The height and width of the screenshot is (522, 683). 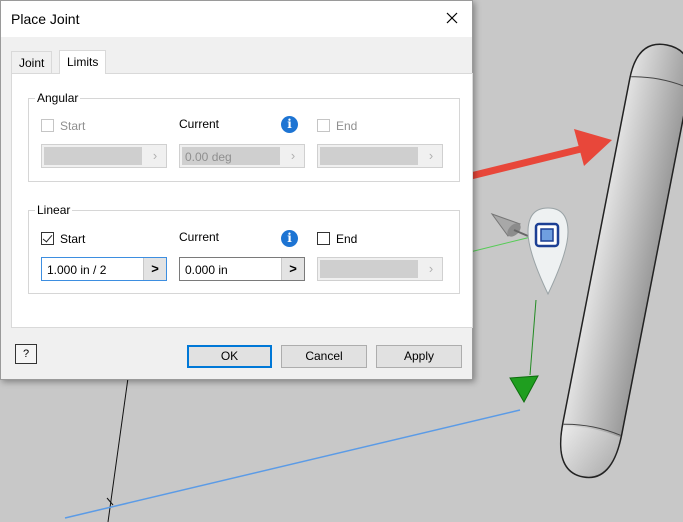 I want to click on angular-current-field: 0.00 deg ›, so click(x=242, y=156).